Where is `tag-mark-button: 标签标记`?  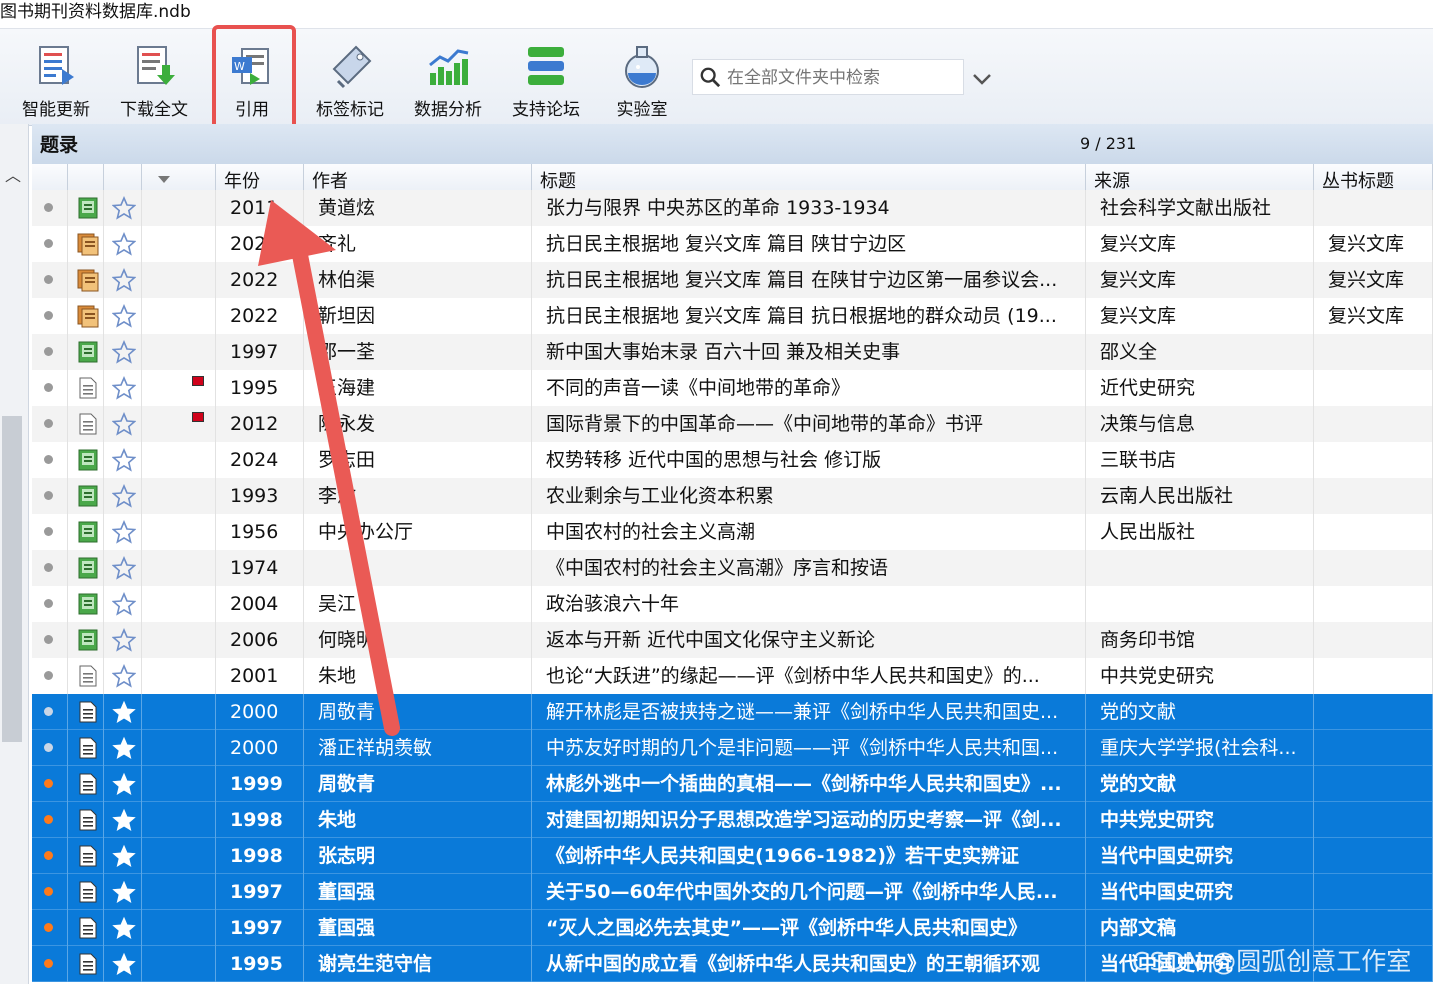
tag-mark-button: 标签标记 is located at coordinates (350, 78).